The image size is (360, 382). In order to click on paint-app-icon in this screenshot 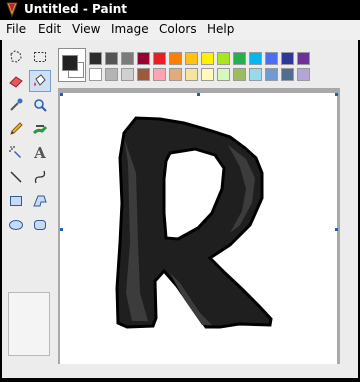, I will do `click(12, 9)`.